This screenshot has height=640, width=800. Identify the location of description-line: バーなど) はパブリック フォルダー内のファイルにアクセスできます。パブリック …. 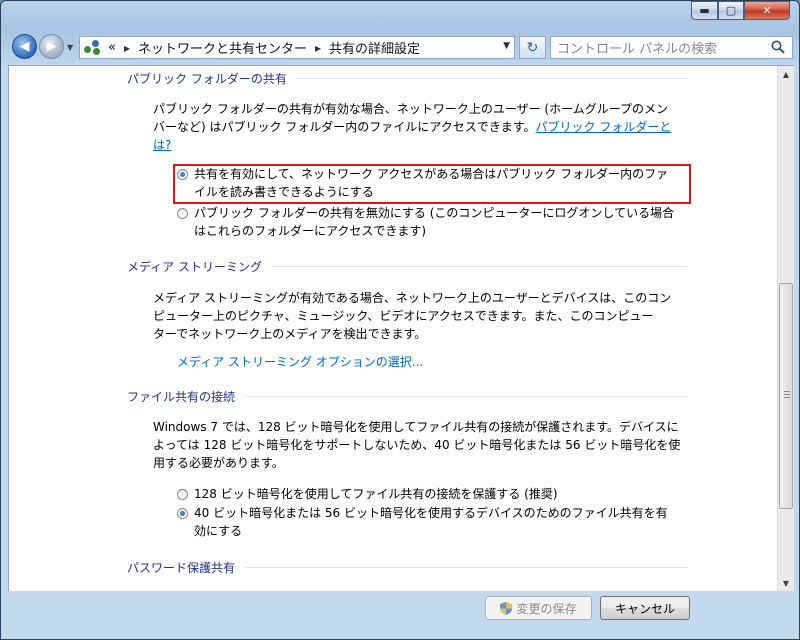
(418, 127).